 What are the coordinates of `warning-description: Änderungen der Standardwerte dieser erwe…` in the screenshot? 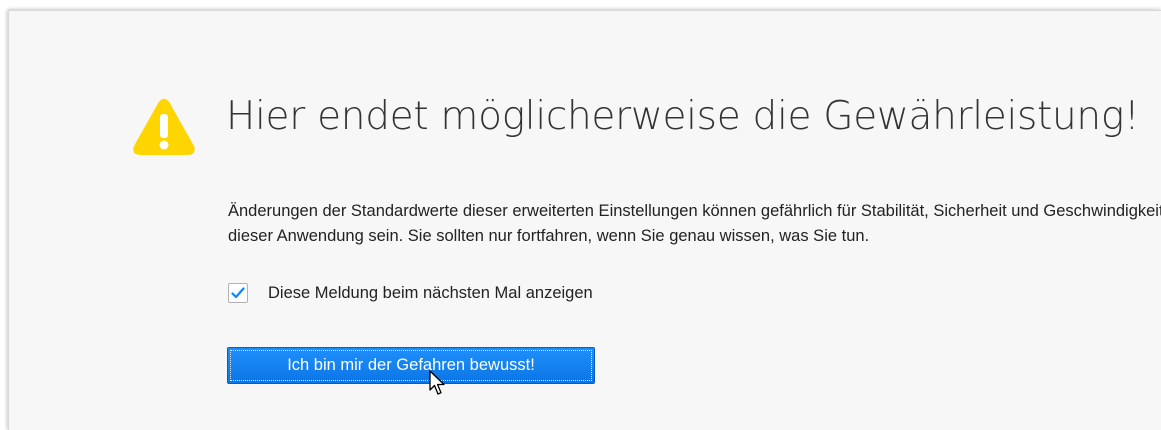 It's located at (694, 223).